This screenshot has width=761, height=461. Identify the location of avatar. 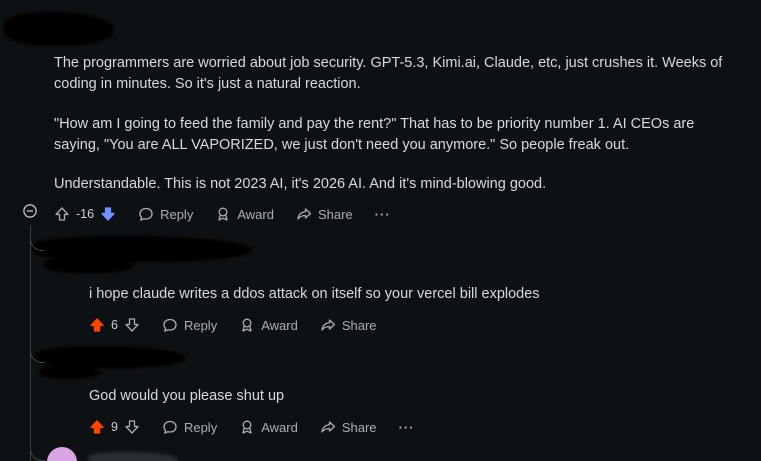
(62, 454).